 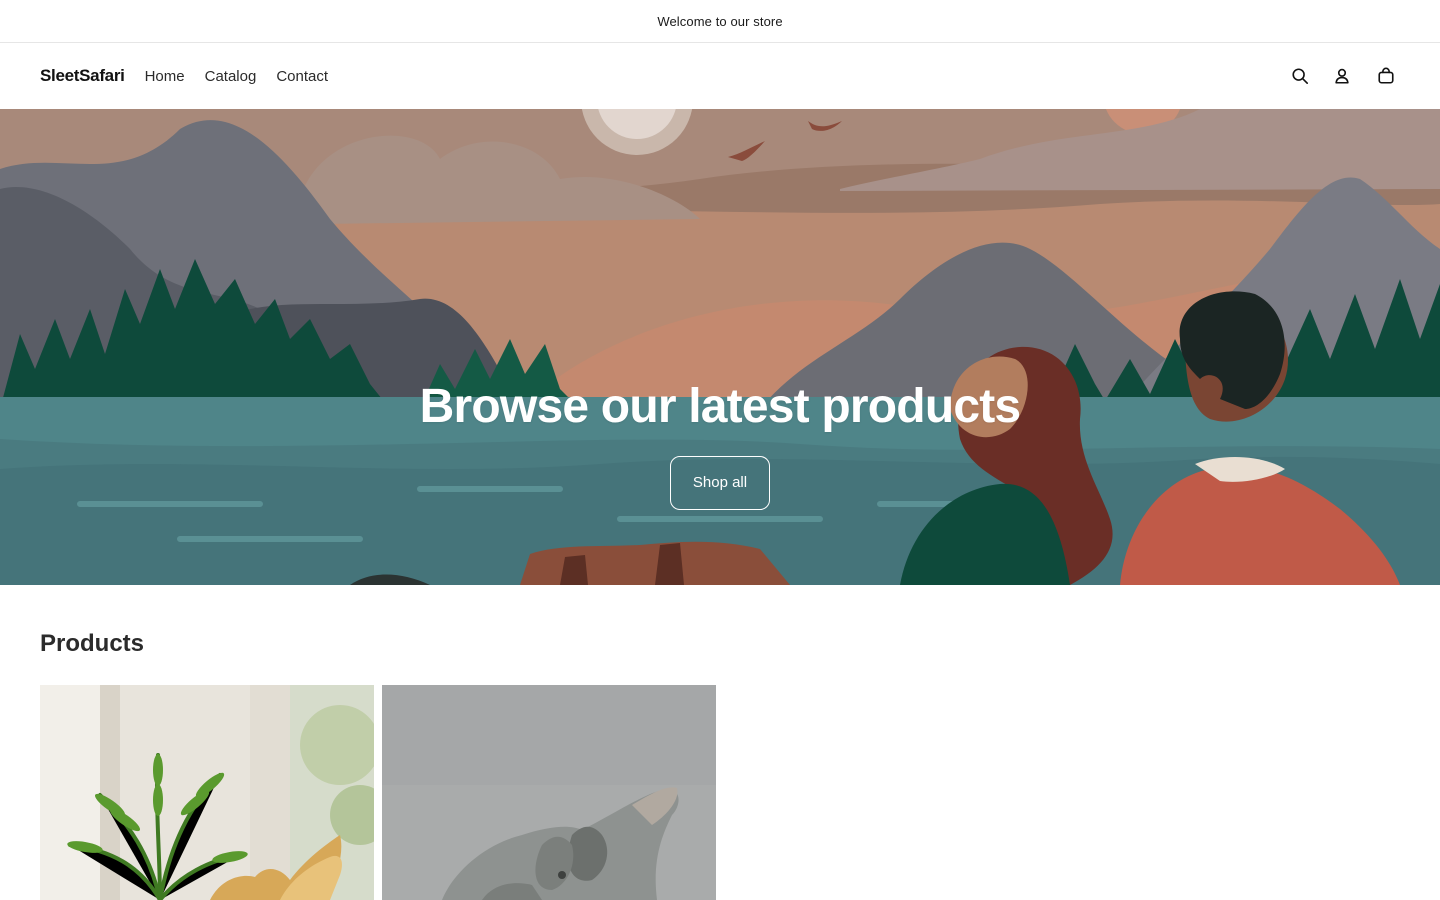 I want to click on cart-icon, so click(x=1386, y=76).